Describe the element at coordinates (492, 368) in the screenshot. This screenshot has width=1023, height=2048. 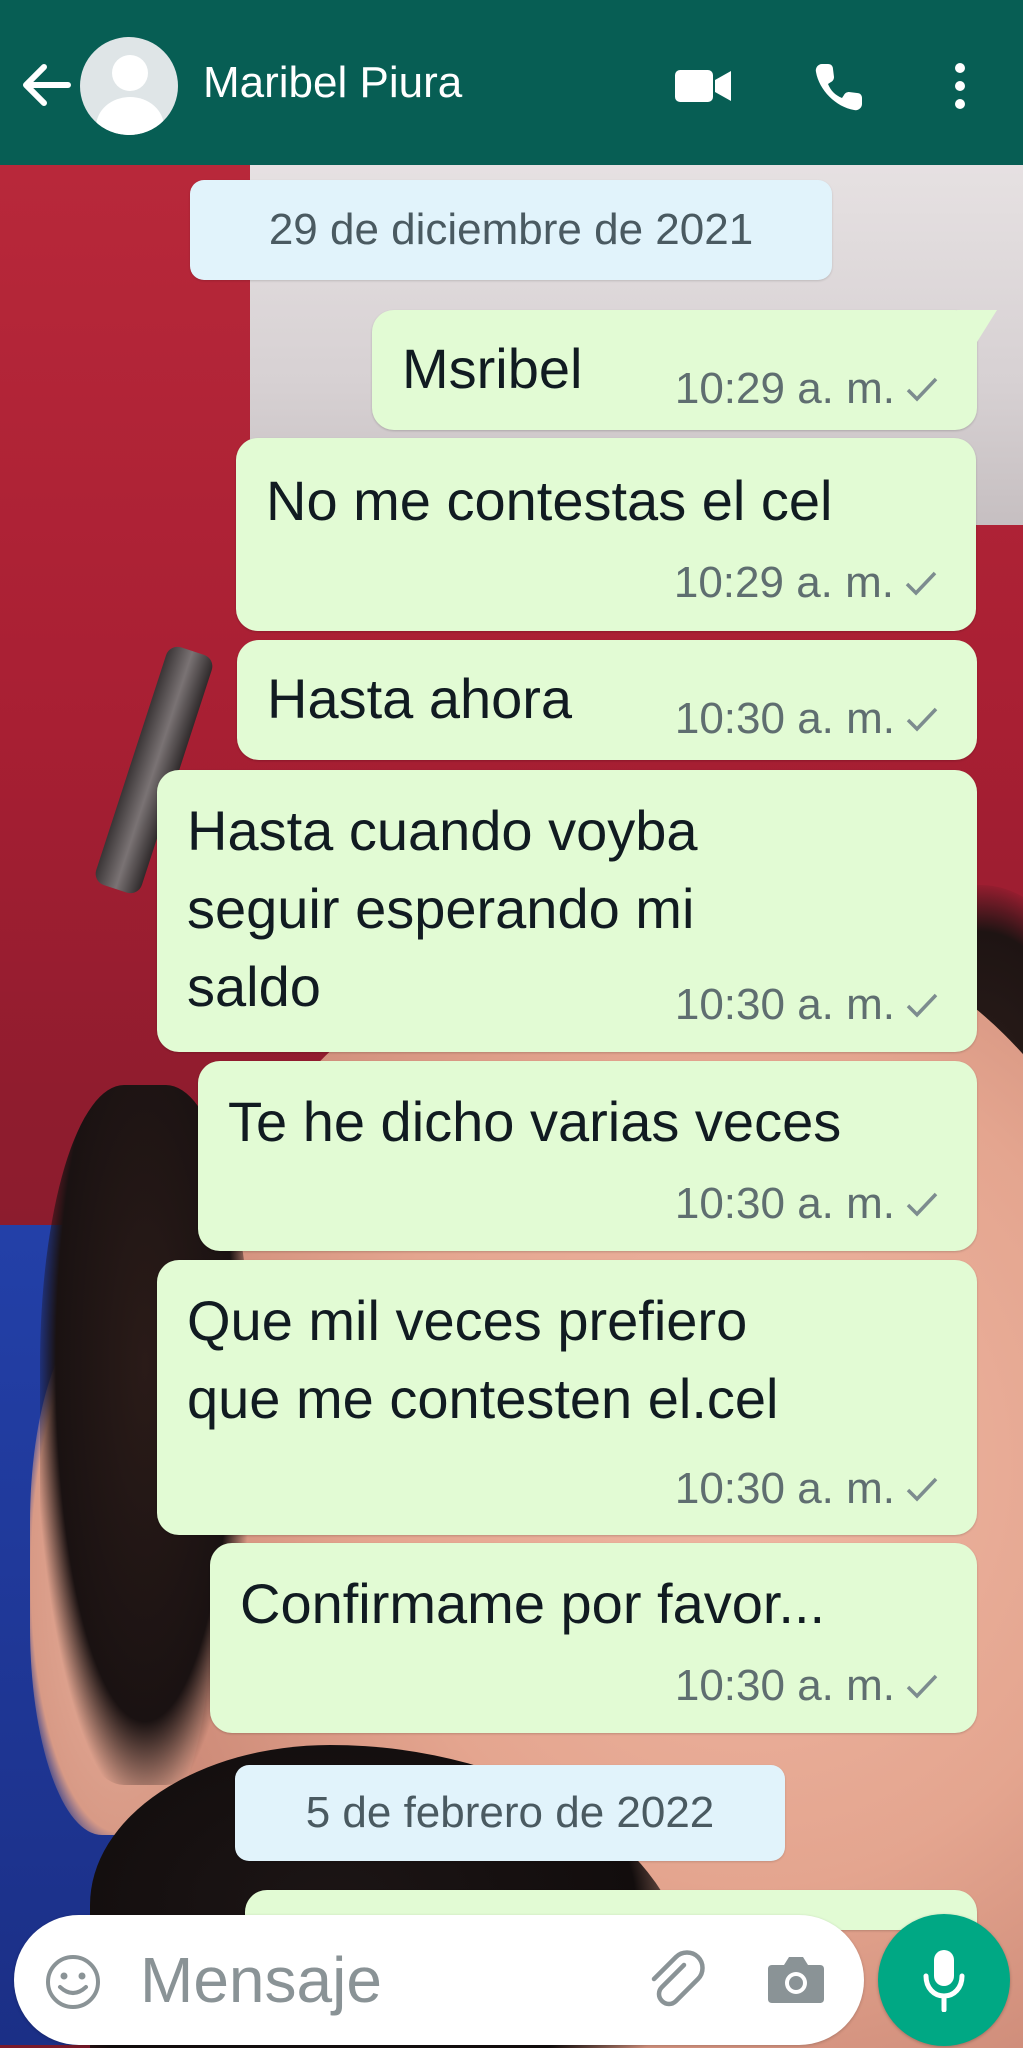
I see `message-text: Msribel` at that location.